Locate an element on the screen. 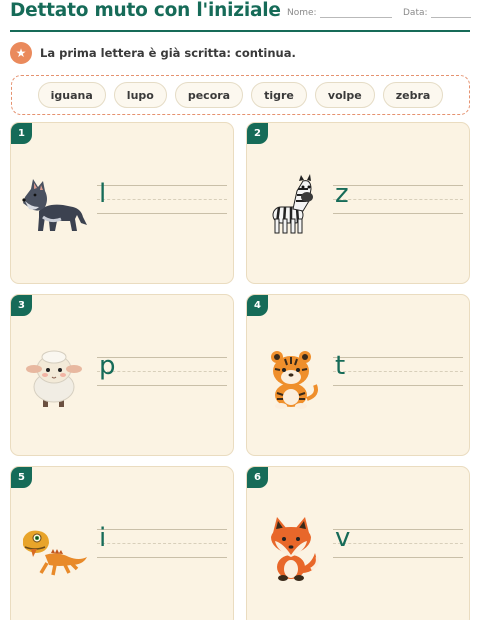  date-label: Data: is located at coordinates (415, 13).